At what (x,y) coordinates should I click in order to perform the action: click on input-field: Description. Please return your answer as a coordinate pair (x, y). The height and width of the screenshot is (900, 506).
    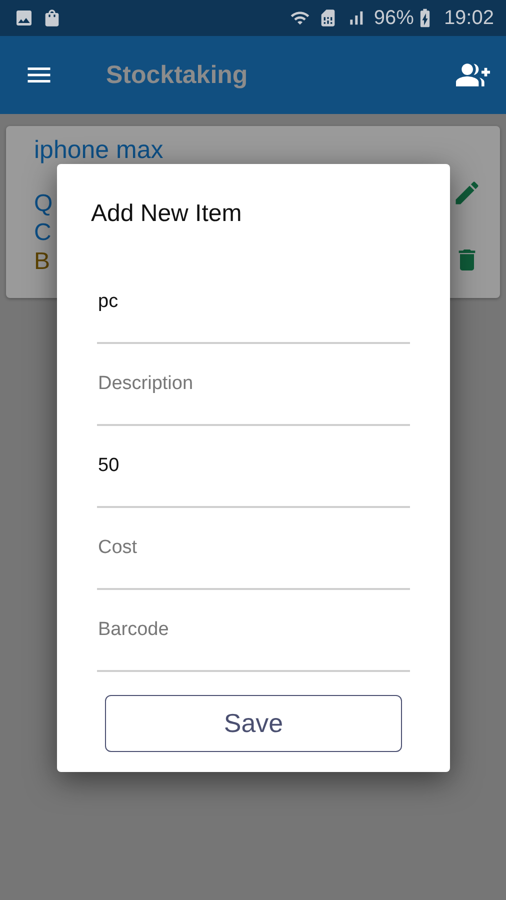
    Looking at the image, I should click on (253, 385).